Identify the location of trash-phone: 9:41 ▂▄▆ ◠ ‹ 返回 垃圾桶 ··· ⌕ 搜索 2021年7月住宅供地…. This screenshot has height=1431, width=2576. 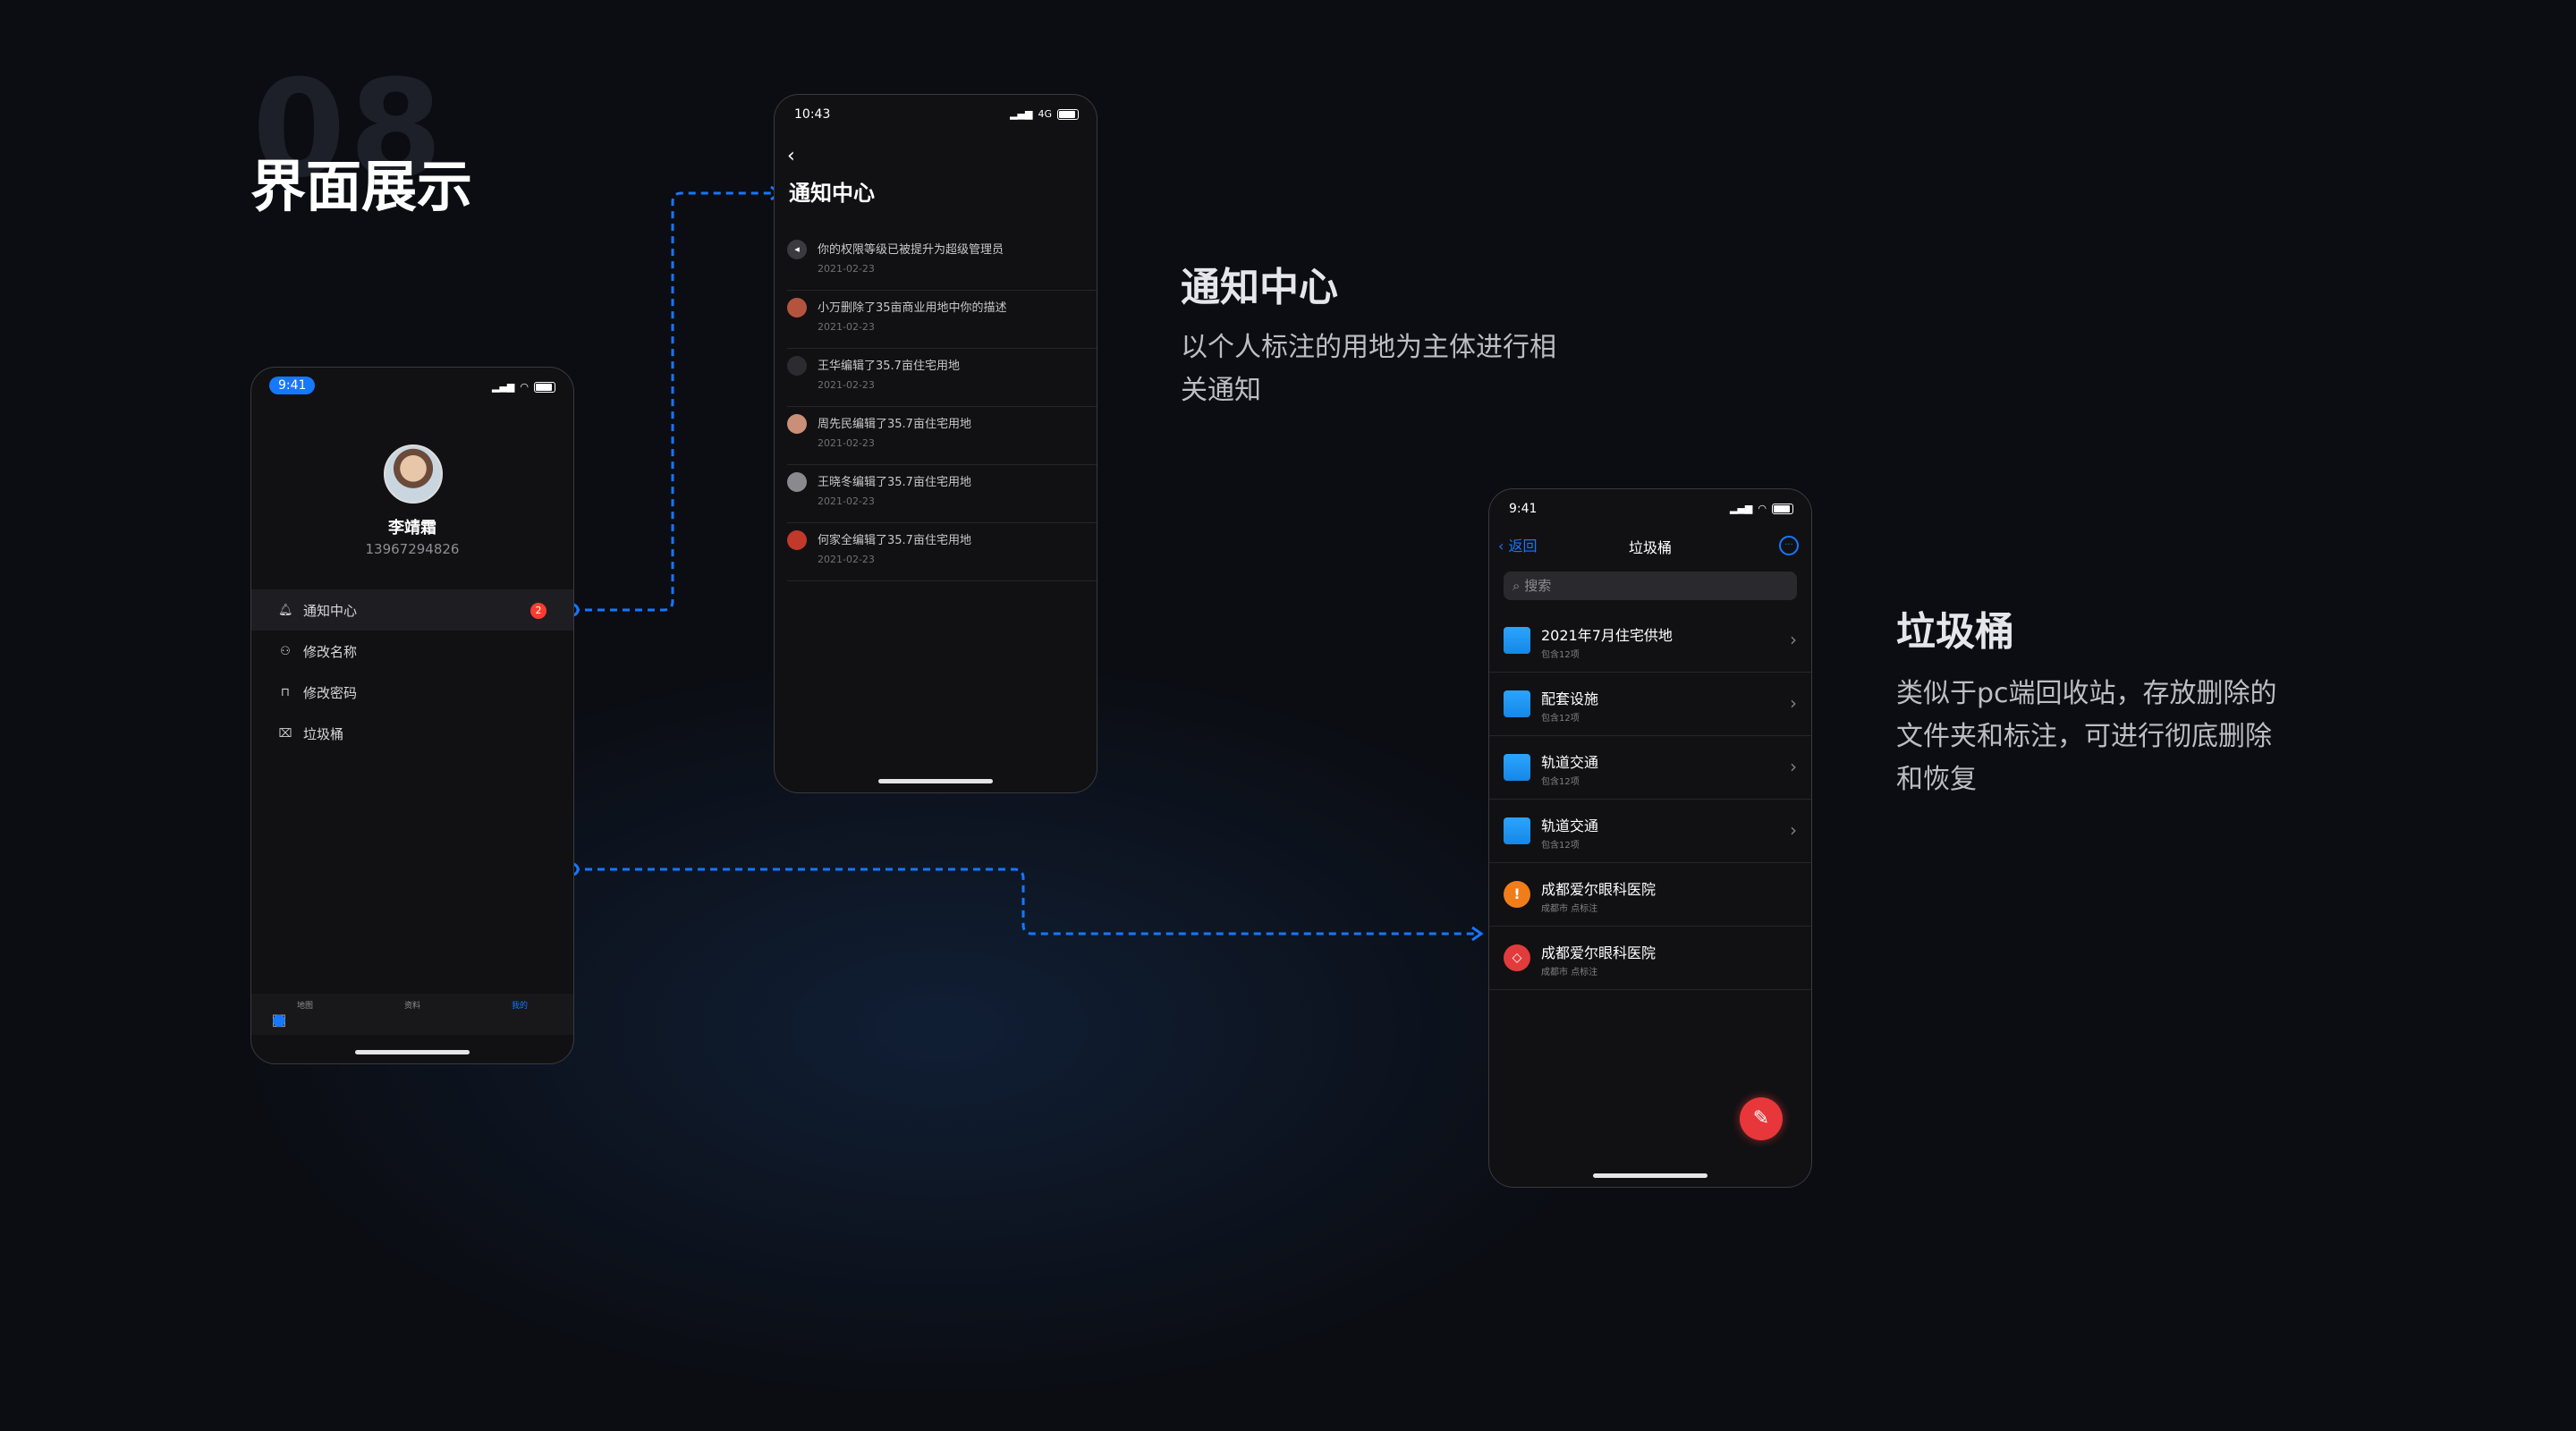
(1650, 838).